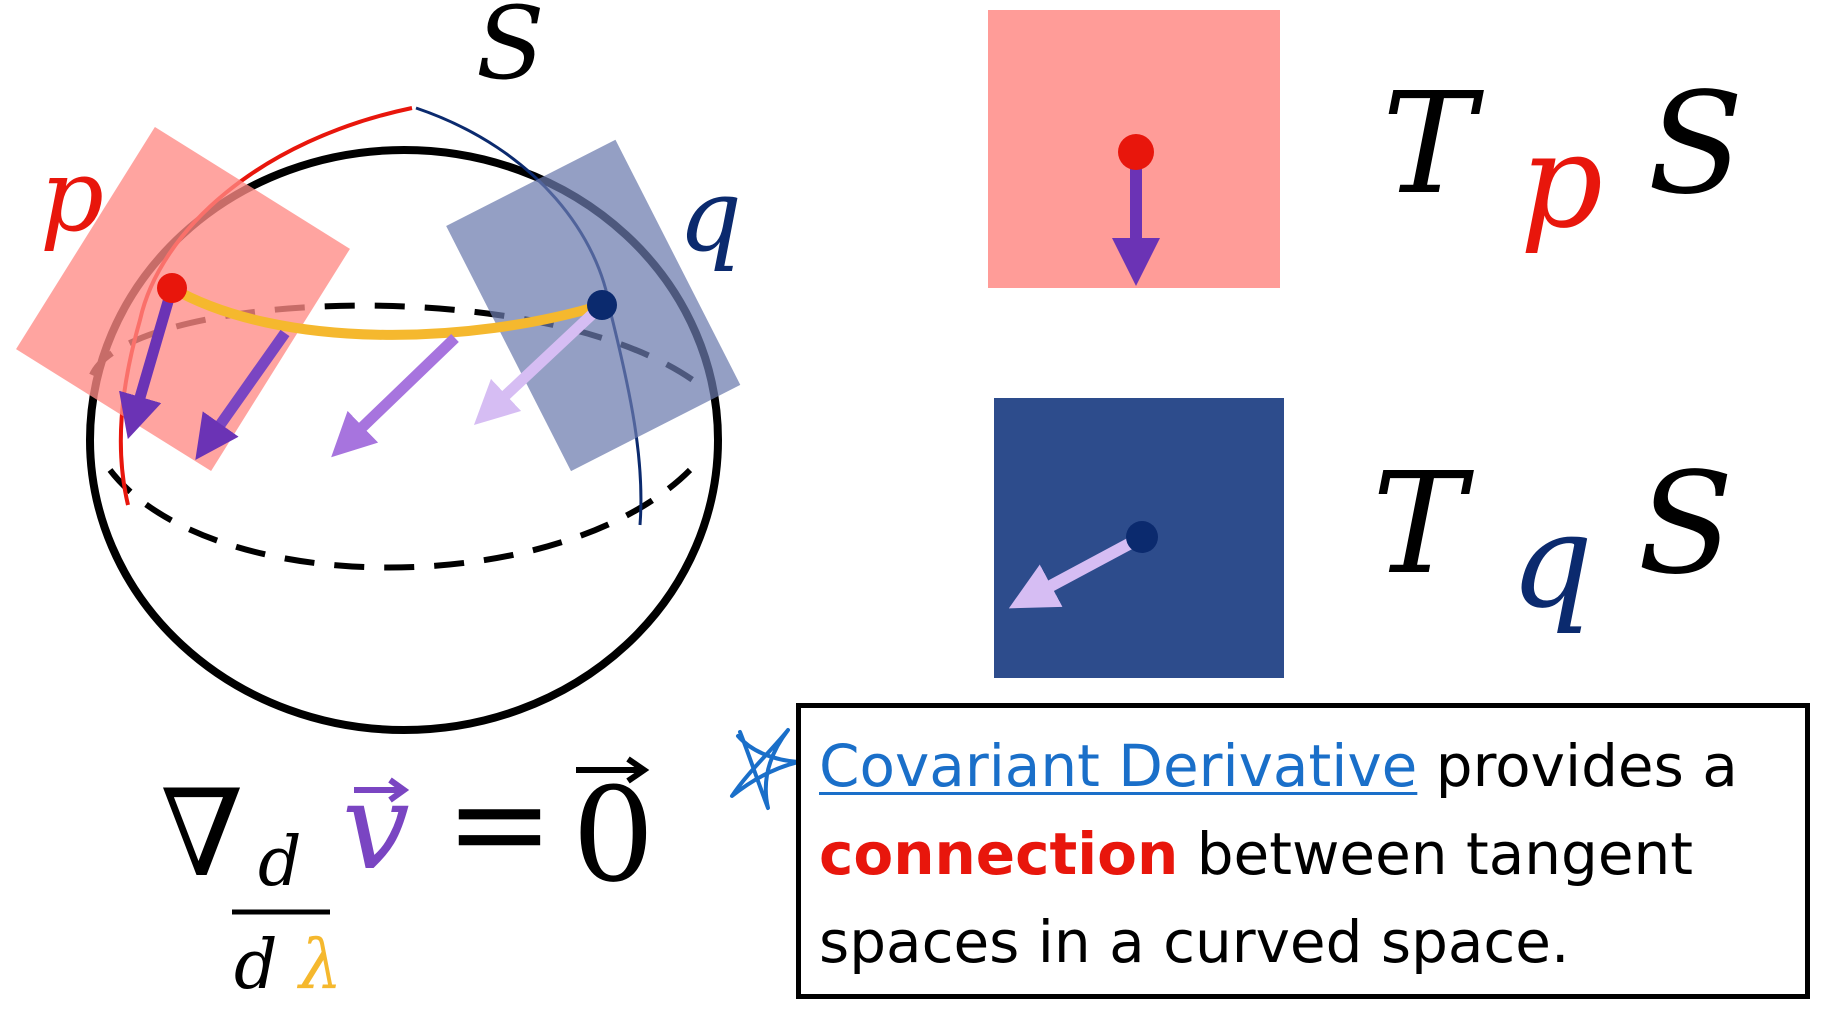 This screenshot has width=1822, height=1014. What do you see at coordinates (1142, 537) in the screenshot?
I see `tangent-space-q-dot` at bounding box center [1142, 537].